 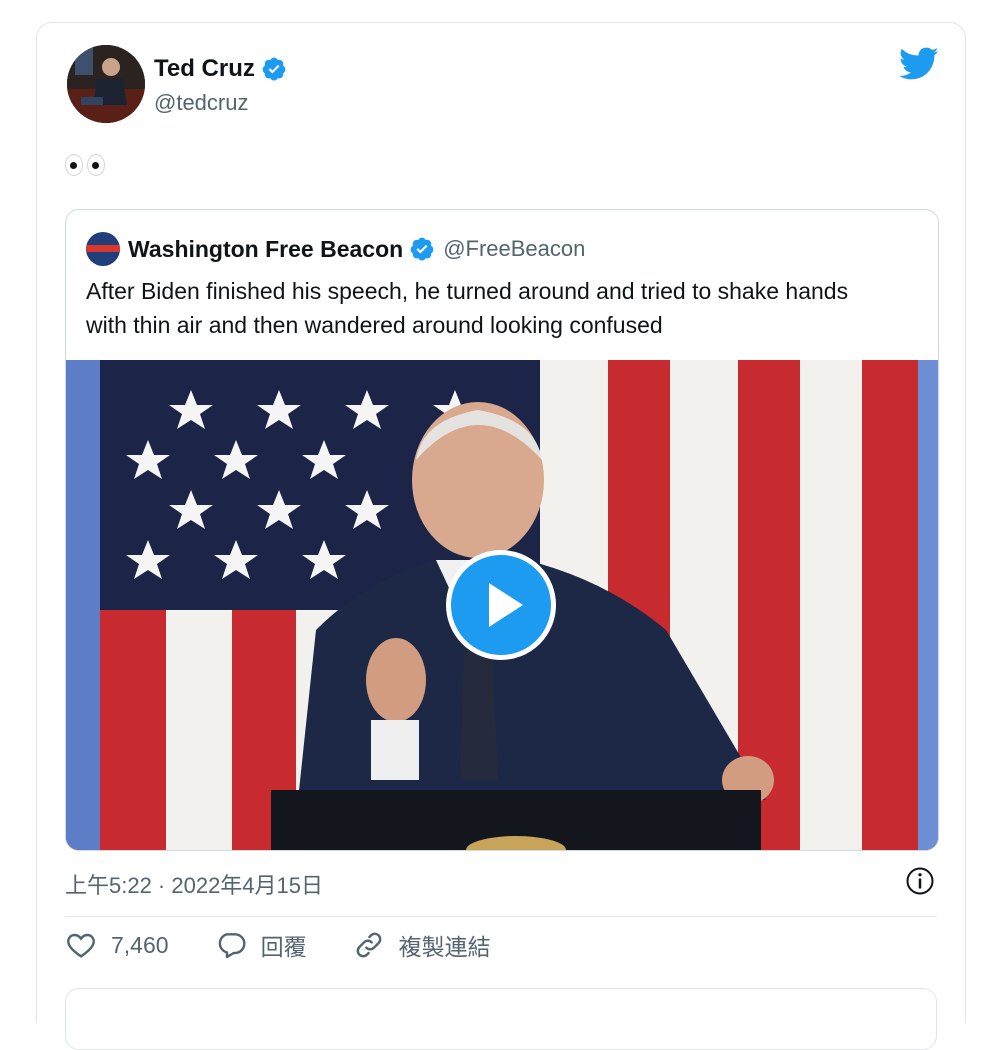 I want to click on author-name: Ted Cruz, so click(x=204, y=69).